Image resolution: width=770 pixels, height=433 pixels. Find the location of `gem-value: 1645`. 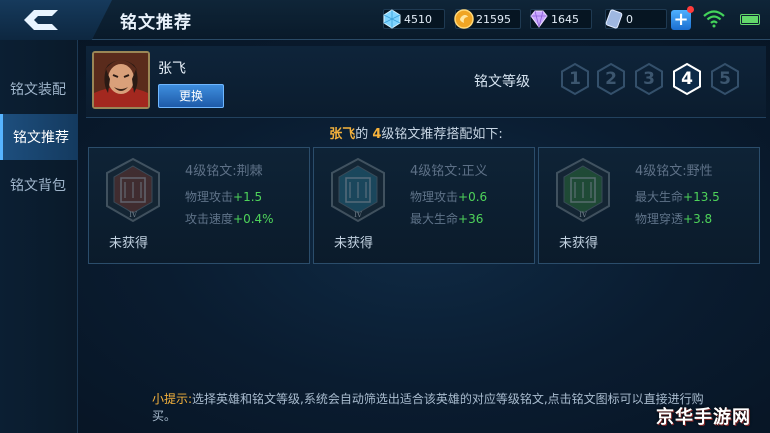

gem-value: 1645 is located at coordinates (565, 19).